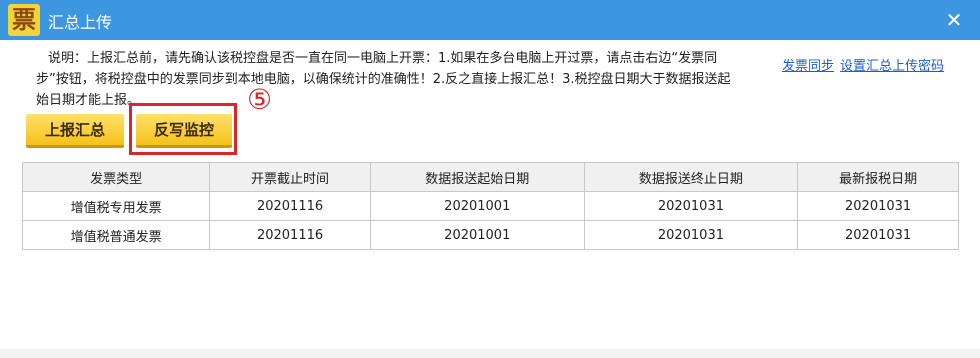 The height and width of the screenshot is (358, 980). What do you see at coordinates (75, 131) in the screenshot?
I see `report-summary-button: 上报汇总` at bounding box center [75, 131].